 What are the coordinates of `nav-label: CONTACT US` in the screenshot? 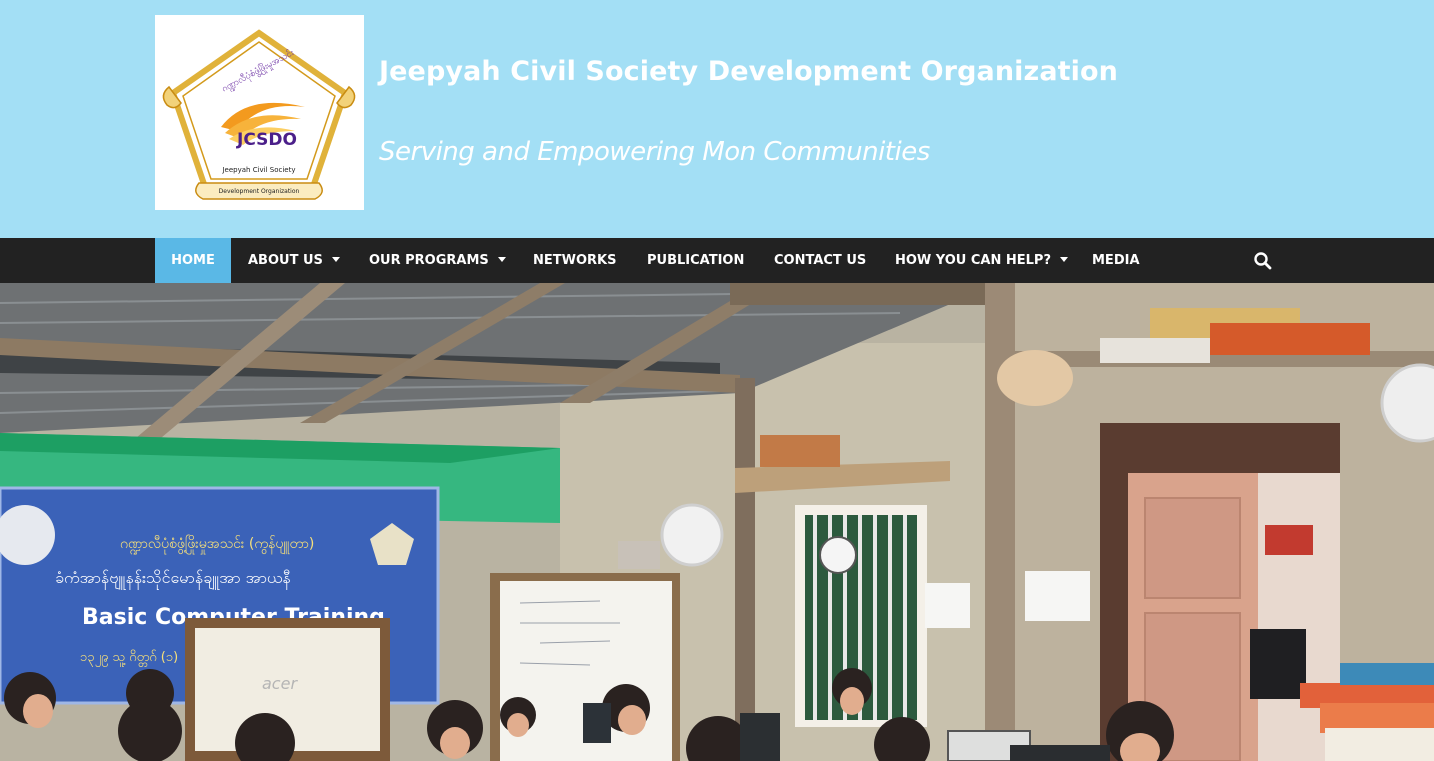 It's located at (820, 260).